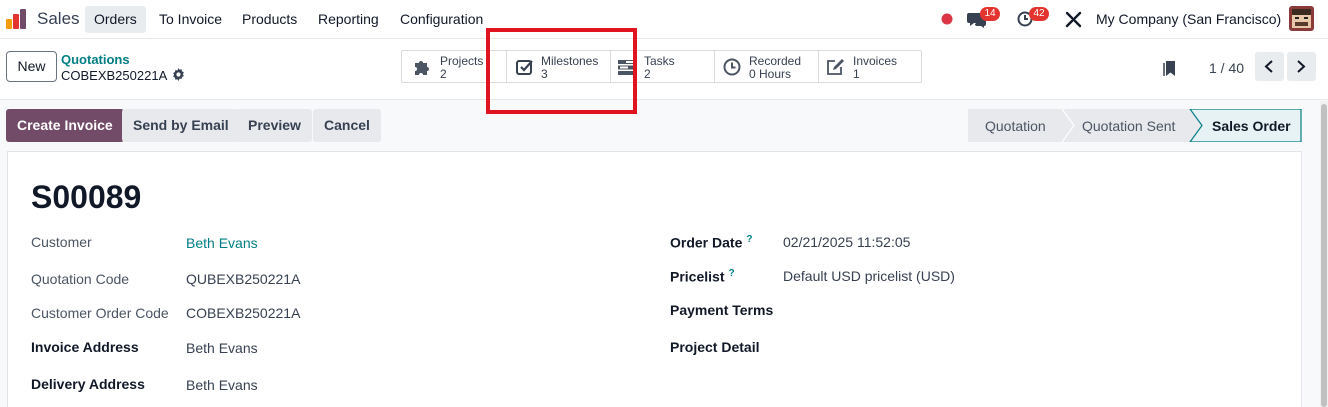 This screenshot has width=1328, height=407. I want to click on messages-badge: 14, so click(990, 14).